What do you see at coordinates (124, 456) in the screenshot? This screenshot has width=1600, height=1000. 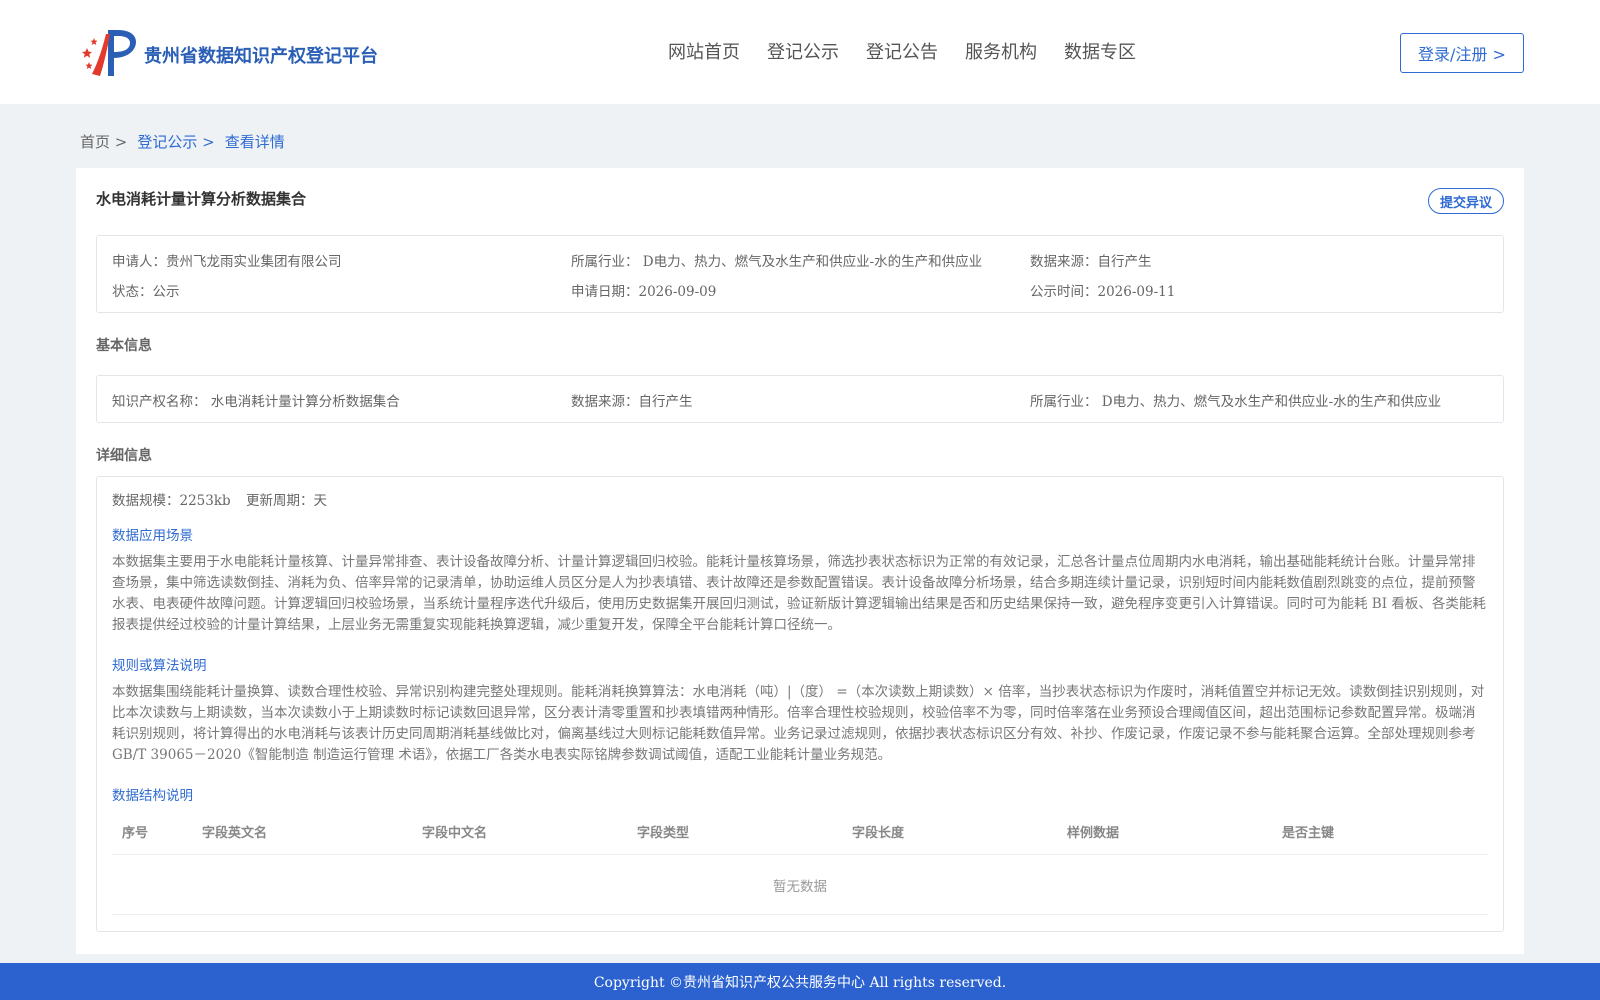 I see `detail-info-heading: 详细信息` at bounding box center [124, 456].